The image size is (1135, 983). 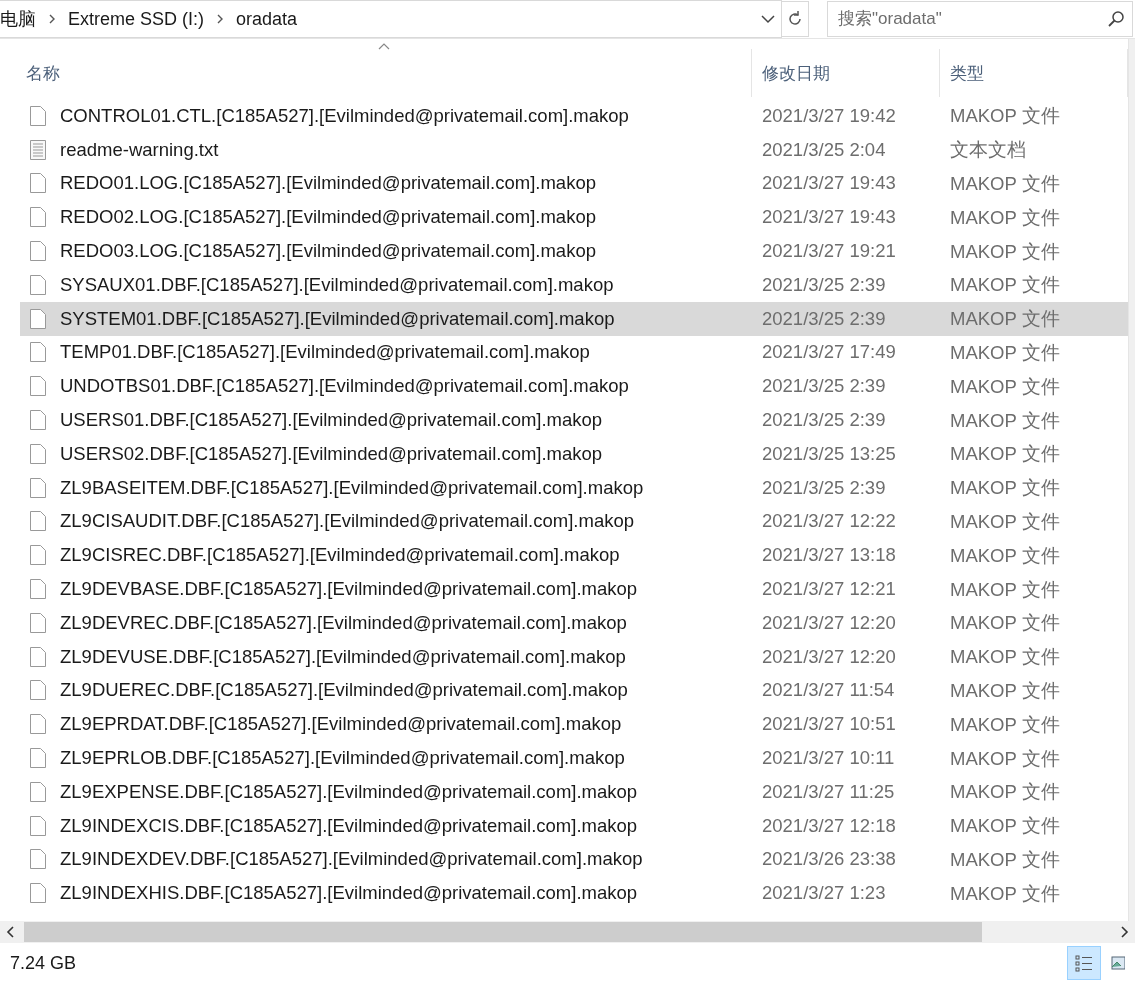 What do you see at coordinates (795, 19) in the screenshot?
I see `refresh-button` at bounding box center [795, 19].